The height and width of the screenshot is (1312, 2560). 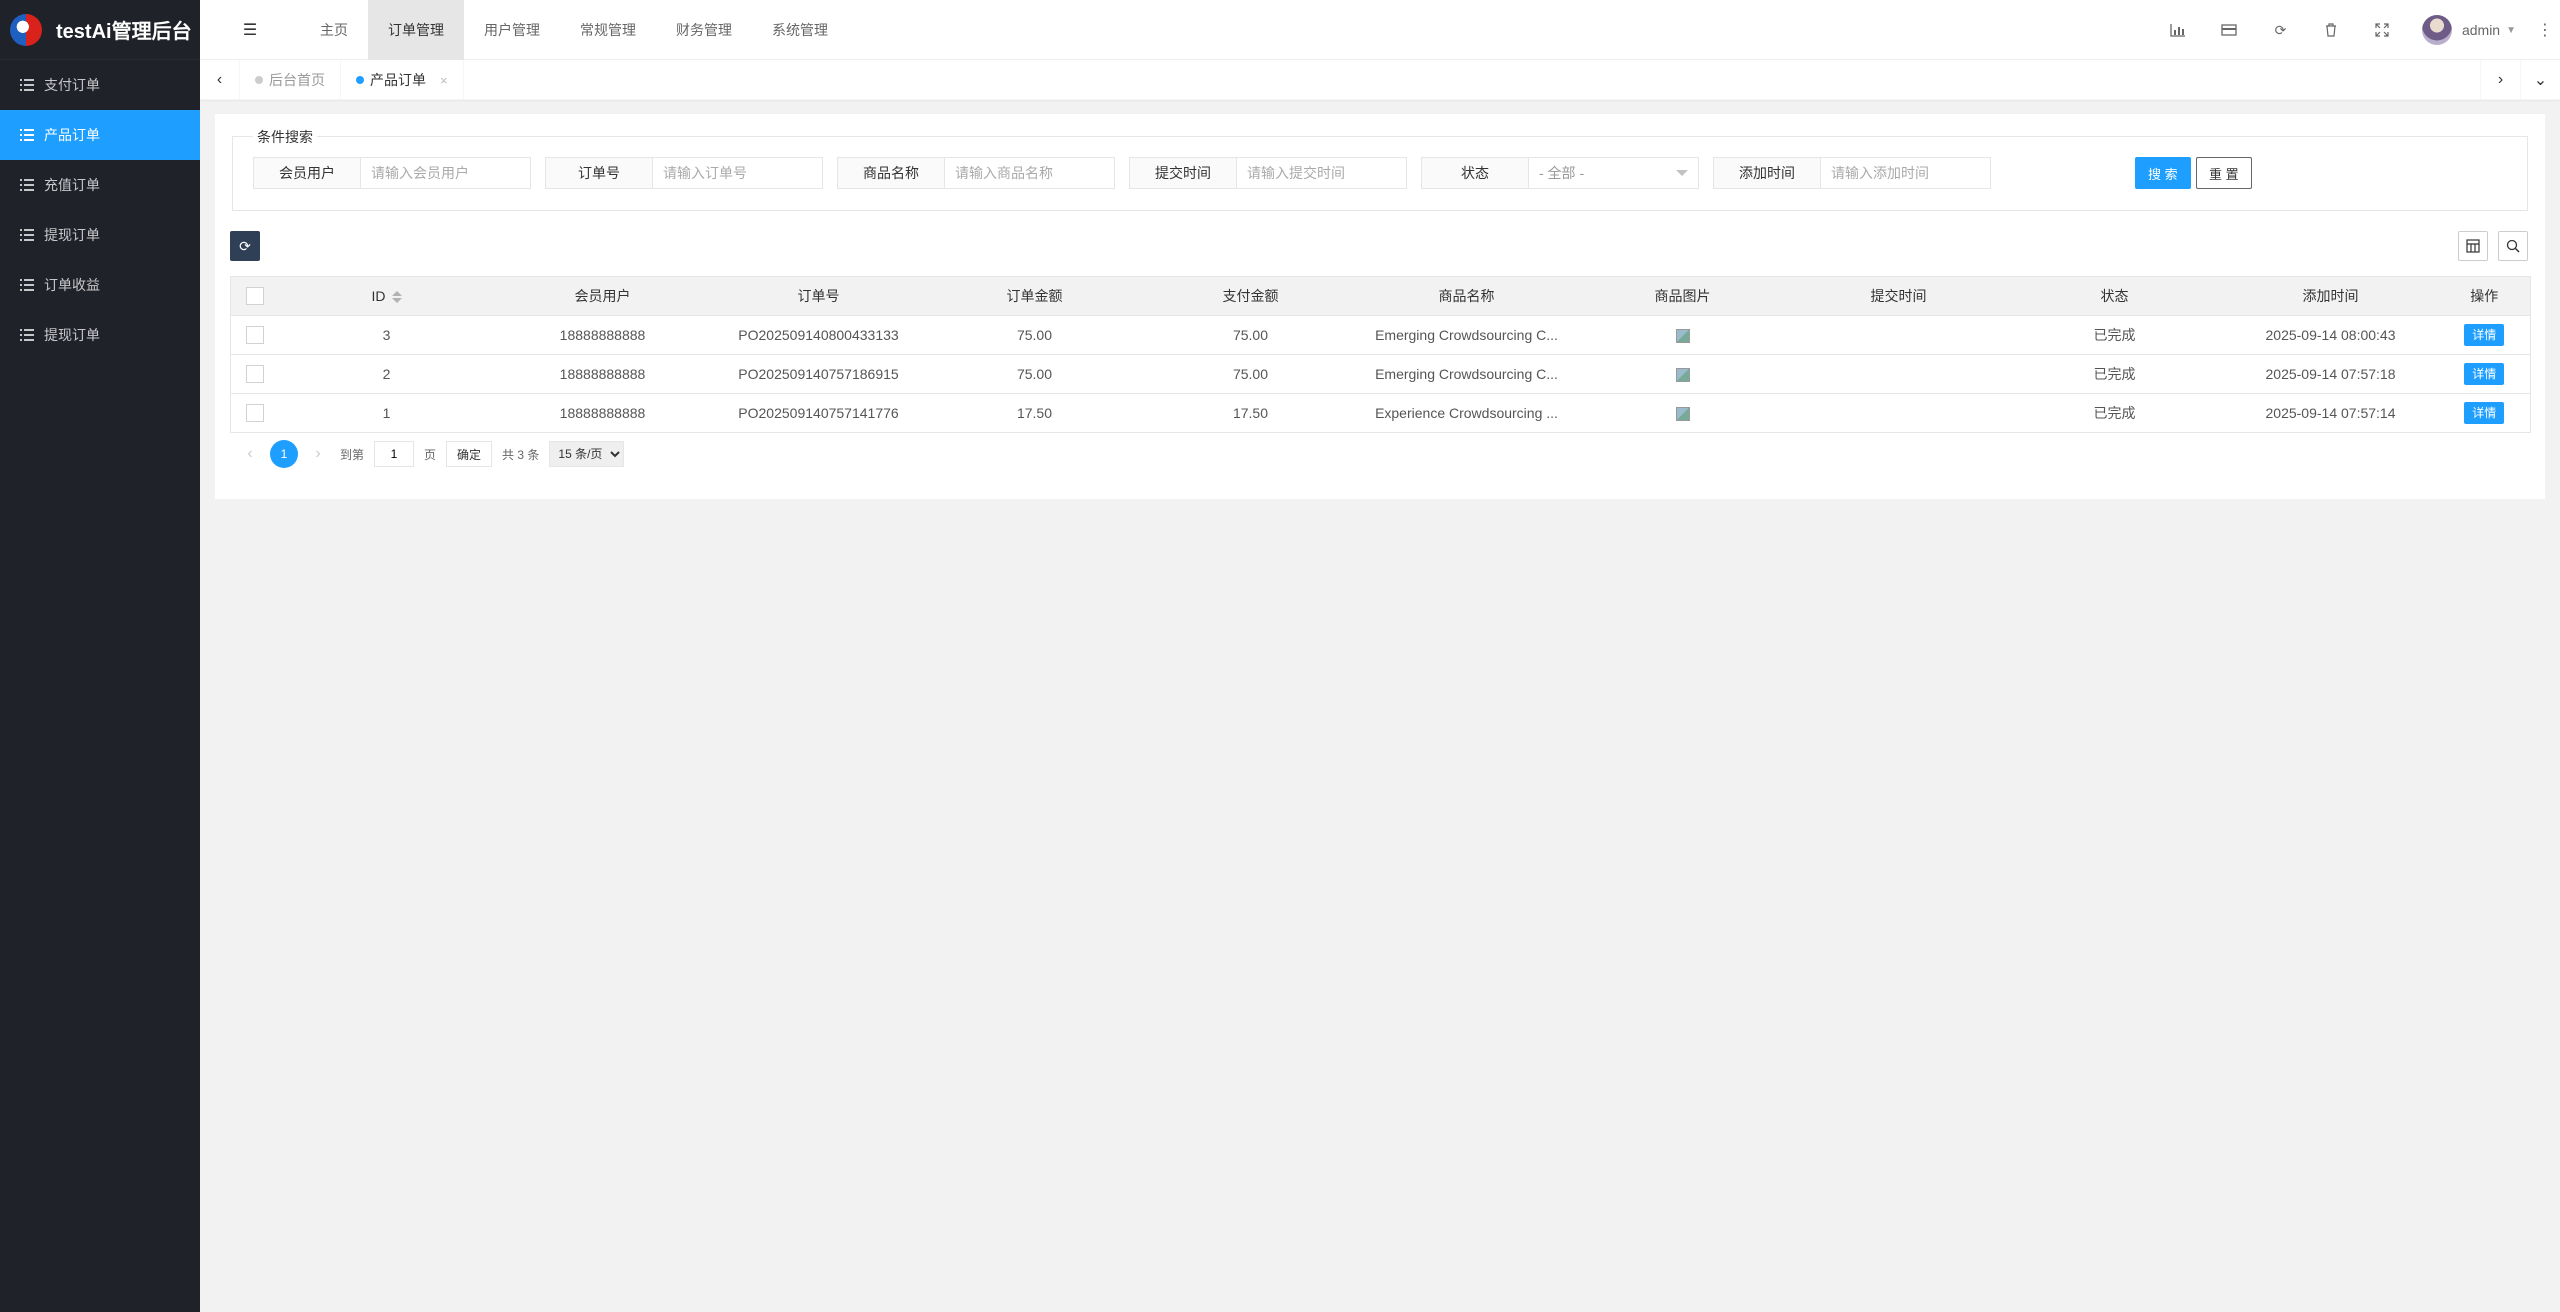 I want to click on page-current: 1, so click(x=284, y=454).